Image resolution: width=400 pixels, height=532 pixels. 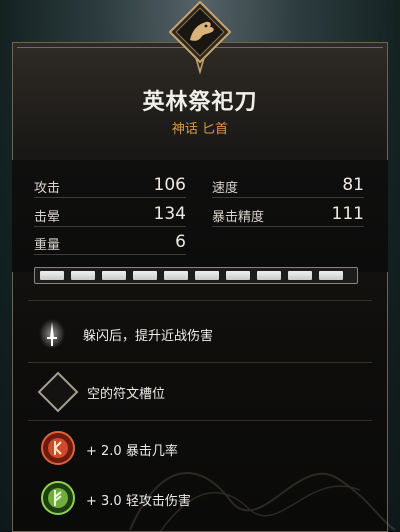 What do you see at coordinates (126, 394) in the screenshot?
I see `rune-slot-text: 空的符文槽位` at bounding box center [126, 394].